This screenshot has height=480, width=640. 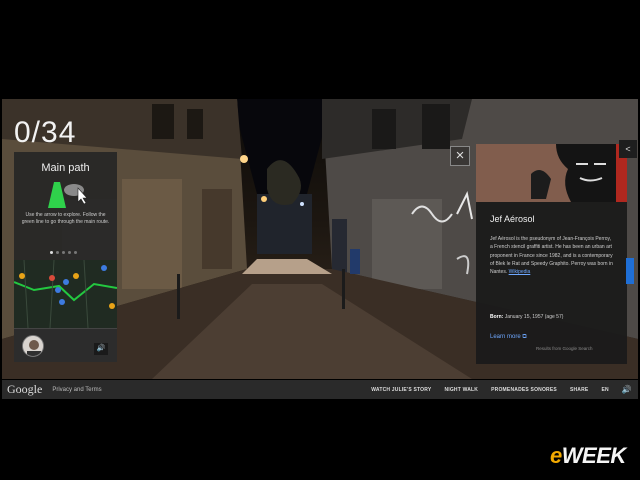 I want to click on guide-avatar, so click(x=33, y=346).